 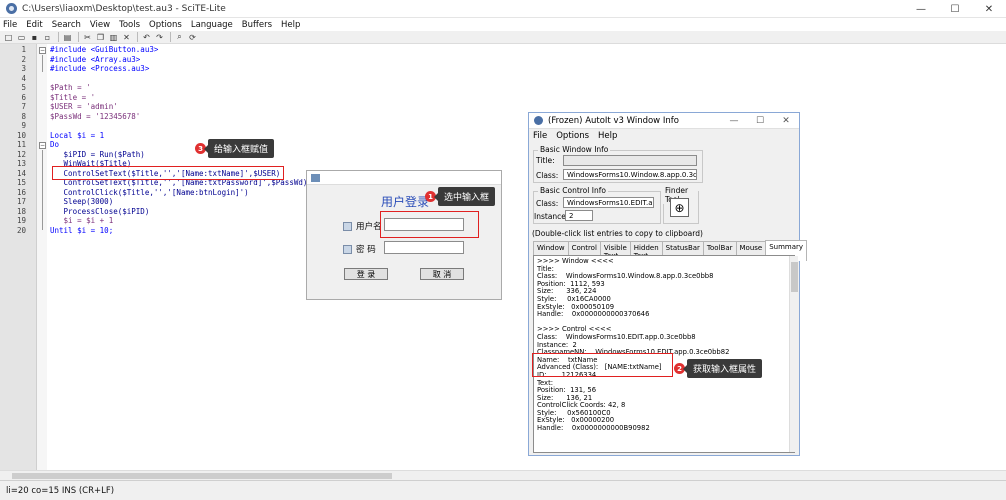 I want to click on control-class-field: WindowsForms10.EDIT.app.0, so click(x=608, y=202).